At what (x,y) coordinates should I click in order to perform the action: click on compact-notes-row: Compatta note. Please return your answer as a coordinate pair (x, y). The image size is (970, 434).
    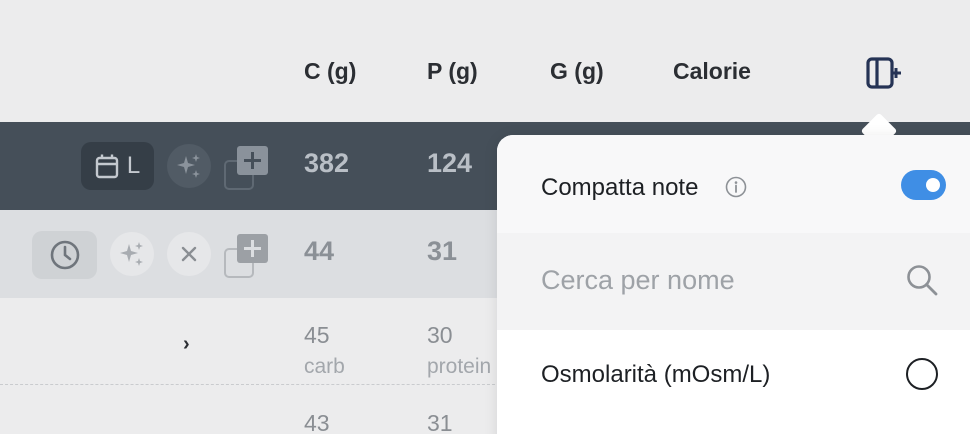
    Looking at the image, I should click on (733, 184).